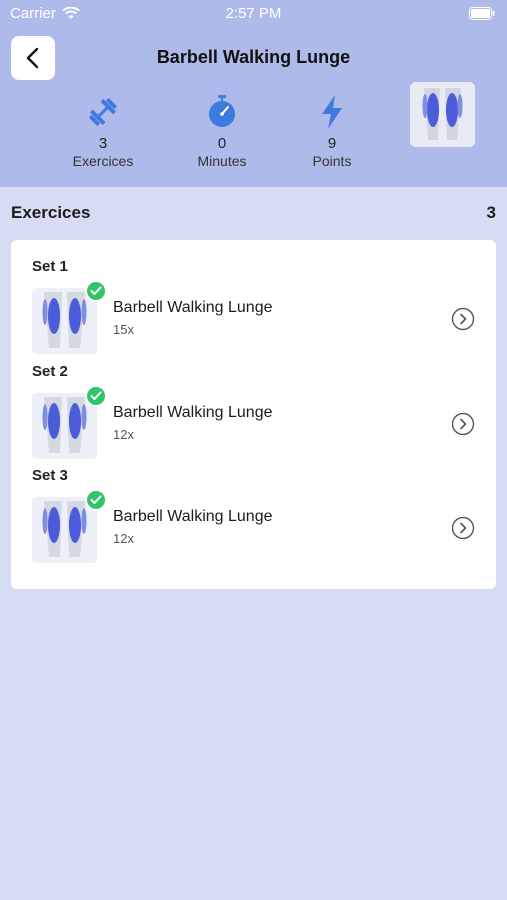  What do you see at coordinates (103, 161) in the screenshot?
I see `stat-exercises-label: Exercices` at bounding box center [103, 161].